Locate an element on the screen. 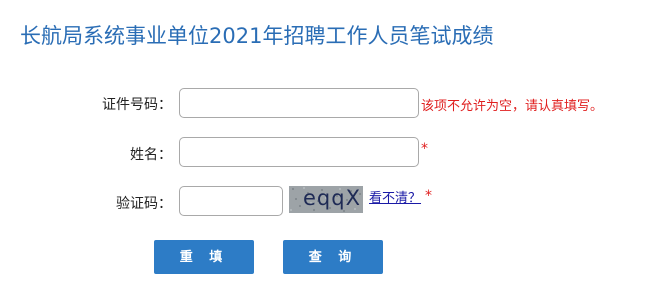 This screenshot has height=306, width=655. page-title: 长航局系统事业单位2021年招聘工作人员笔试成绩 is located at coordinates (257, 36).